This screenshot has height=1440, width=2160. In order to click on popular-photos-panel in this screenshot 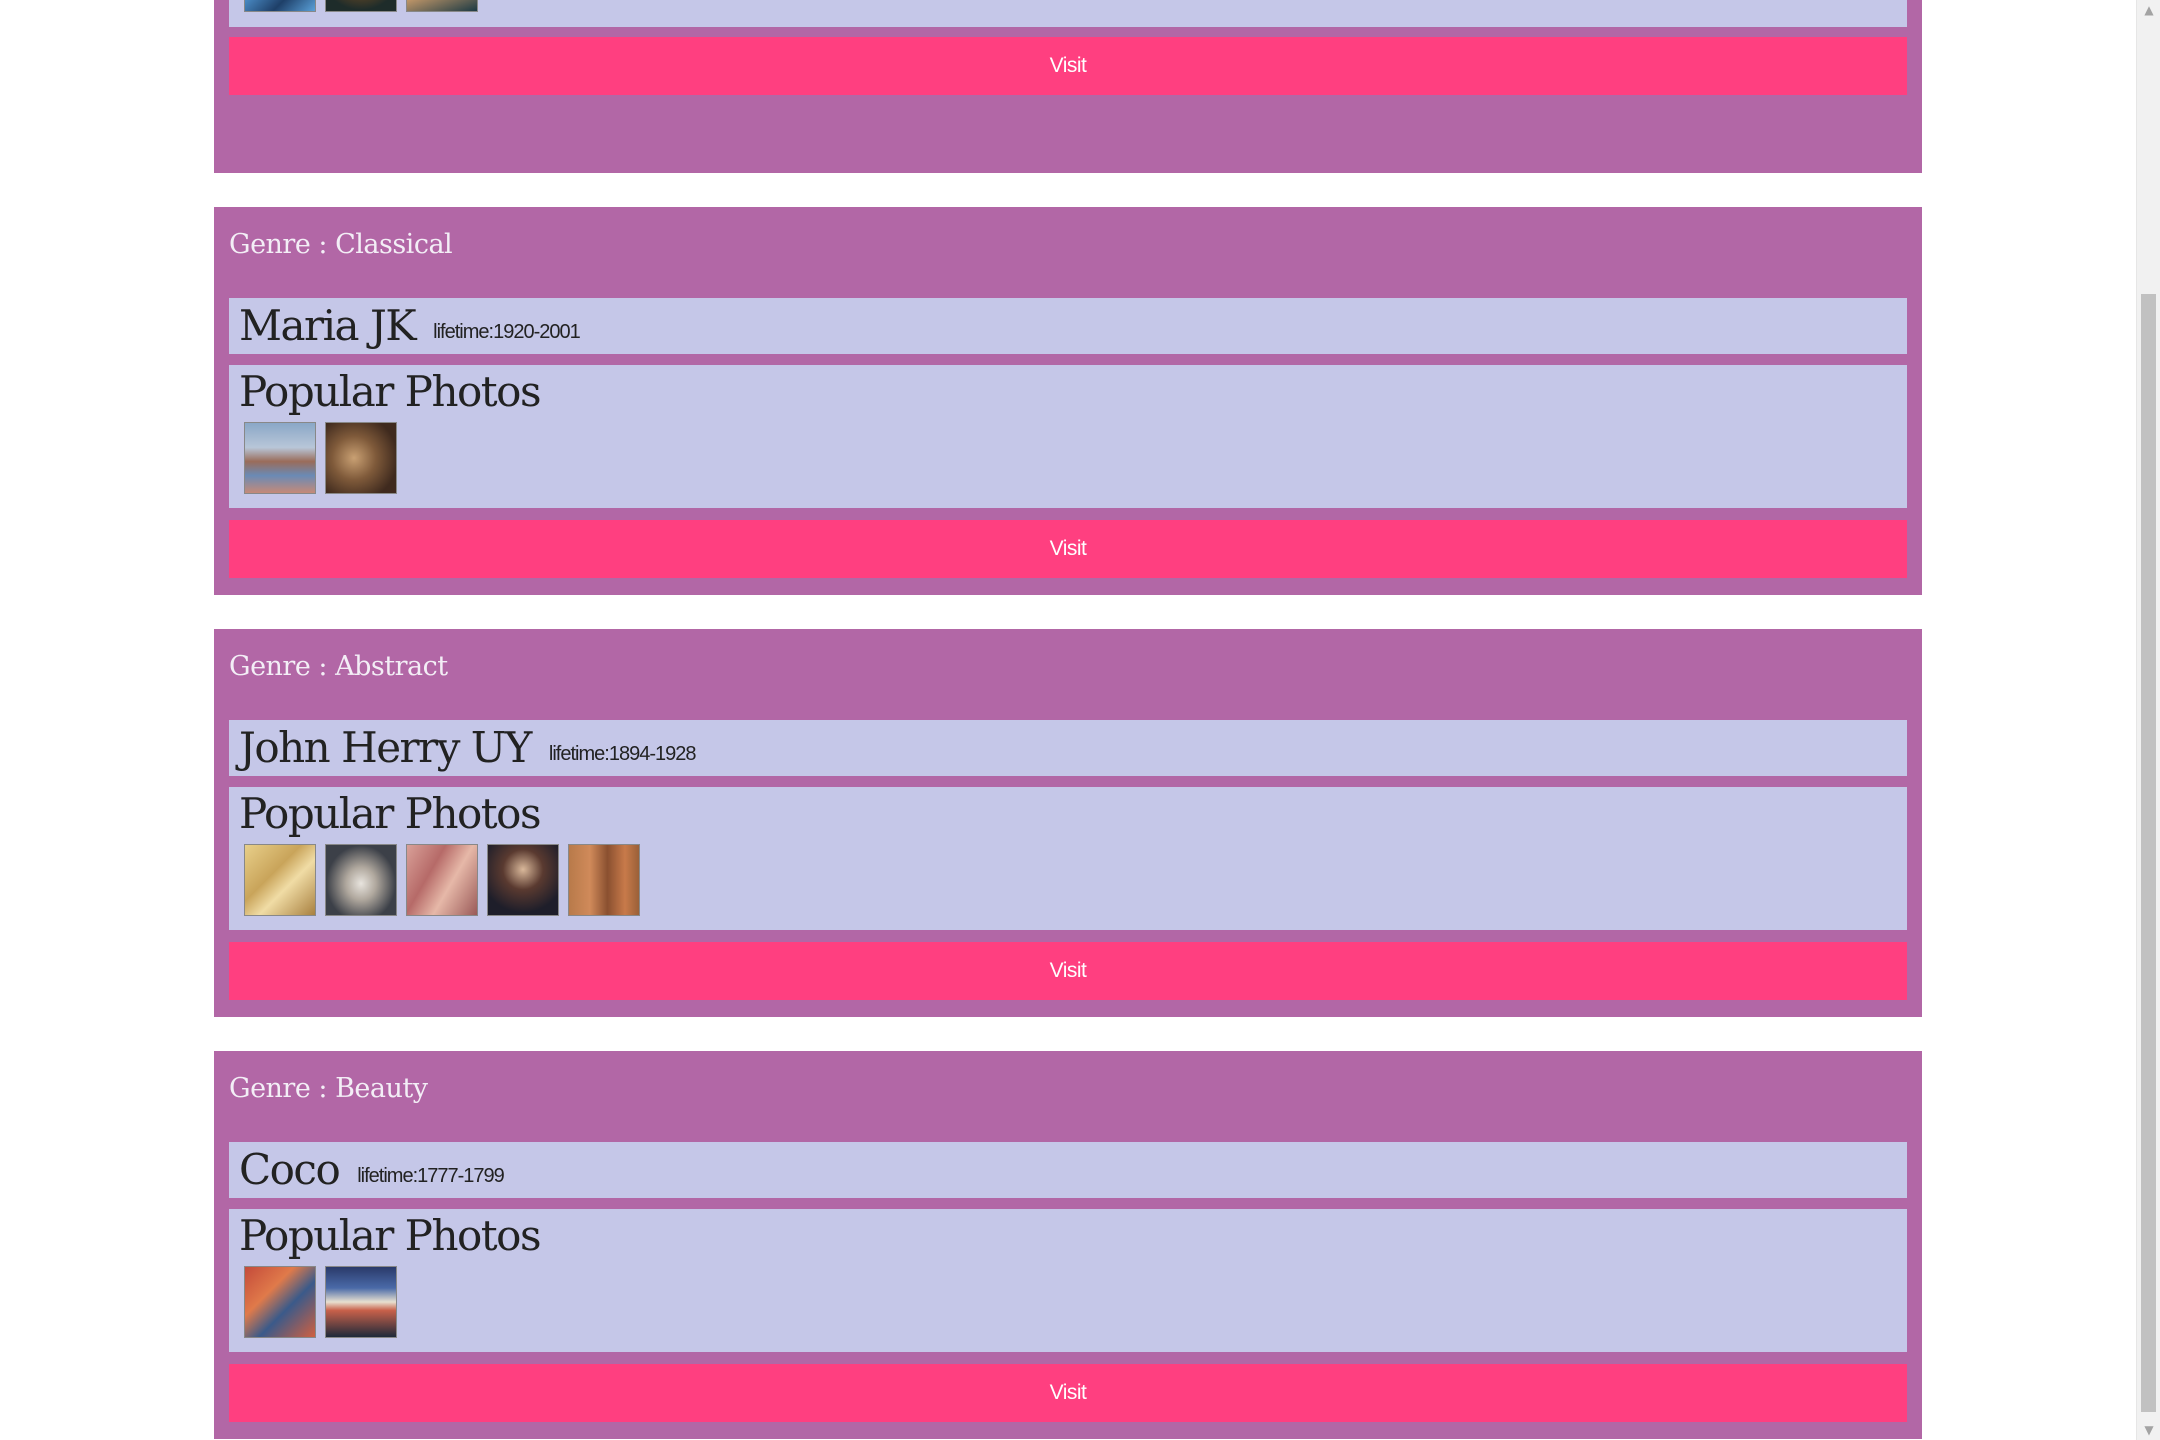, I will do `click(1068, 13)`.